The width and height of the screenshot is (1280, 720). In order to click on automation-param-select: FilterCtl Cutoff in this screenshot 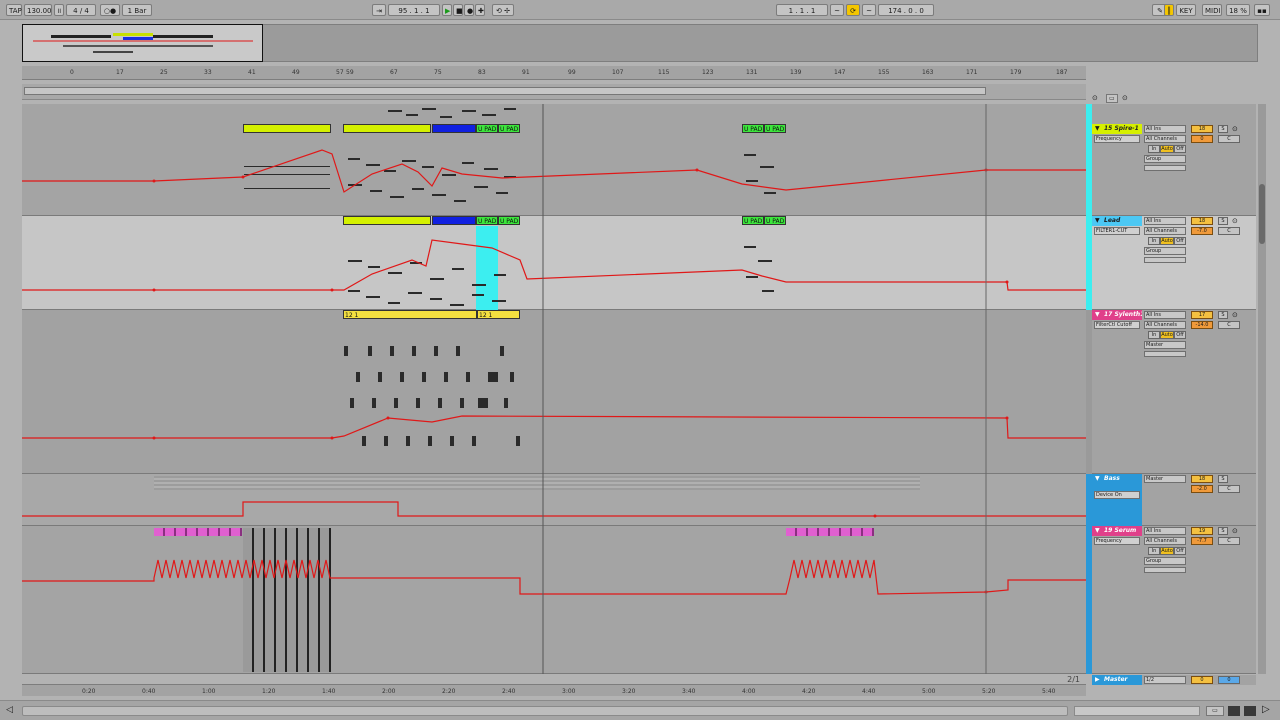, I will do `click(1117, 325)`.